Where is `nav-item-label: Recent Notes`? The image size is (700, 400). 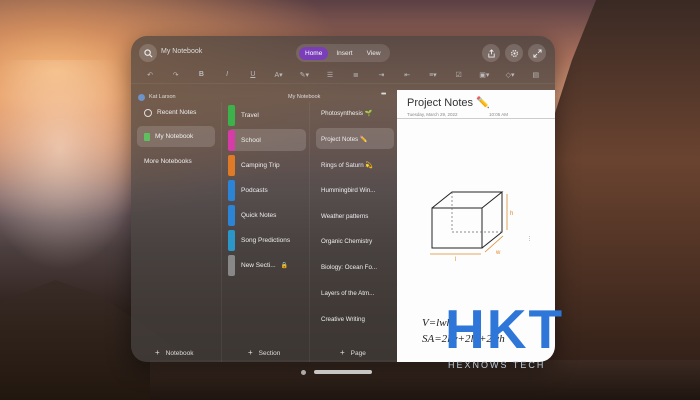
nav-item-label: Recent Notes is located at coordinates (177, 112).